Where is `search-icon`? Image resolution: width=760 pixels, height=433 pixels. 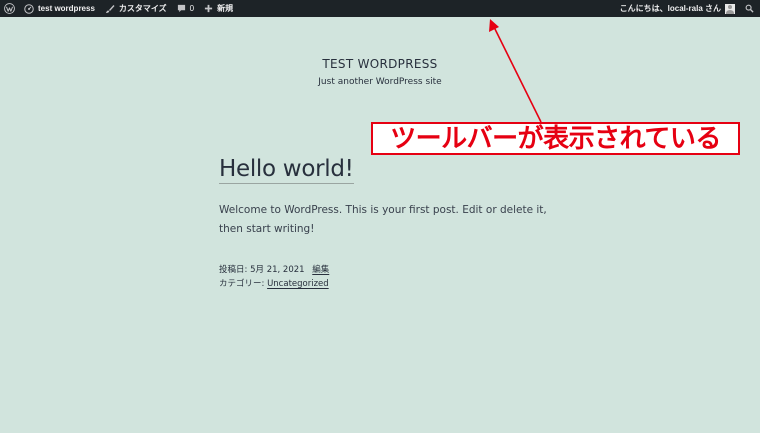 search-icon is located at coordinates (749, 8).